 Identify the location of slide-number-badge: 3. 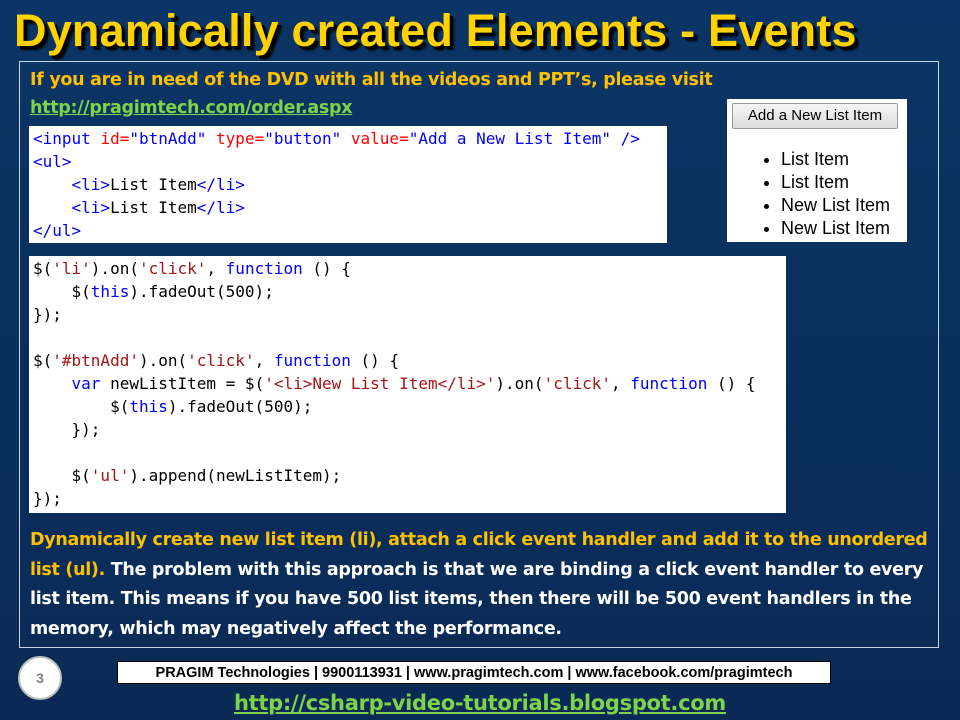
(40, 678).